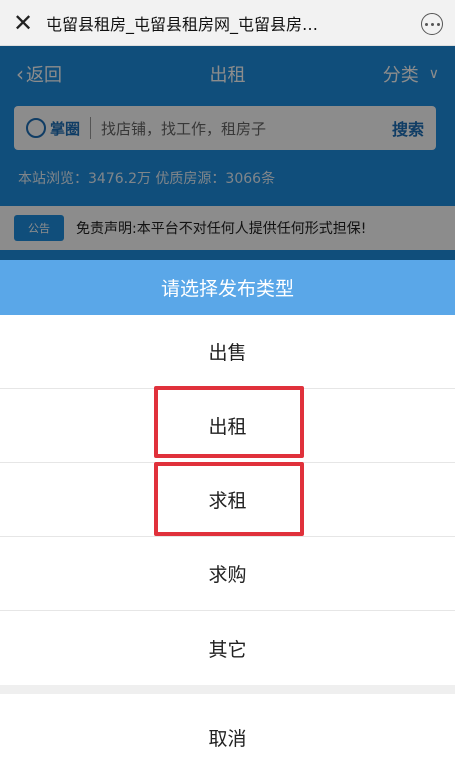 The image size is (455, 780). I want to click on cancel-button: 取消, so click(227, 737).